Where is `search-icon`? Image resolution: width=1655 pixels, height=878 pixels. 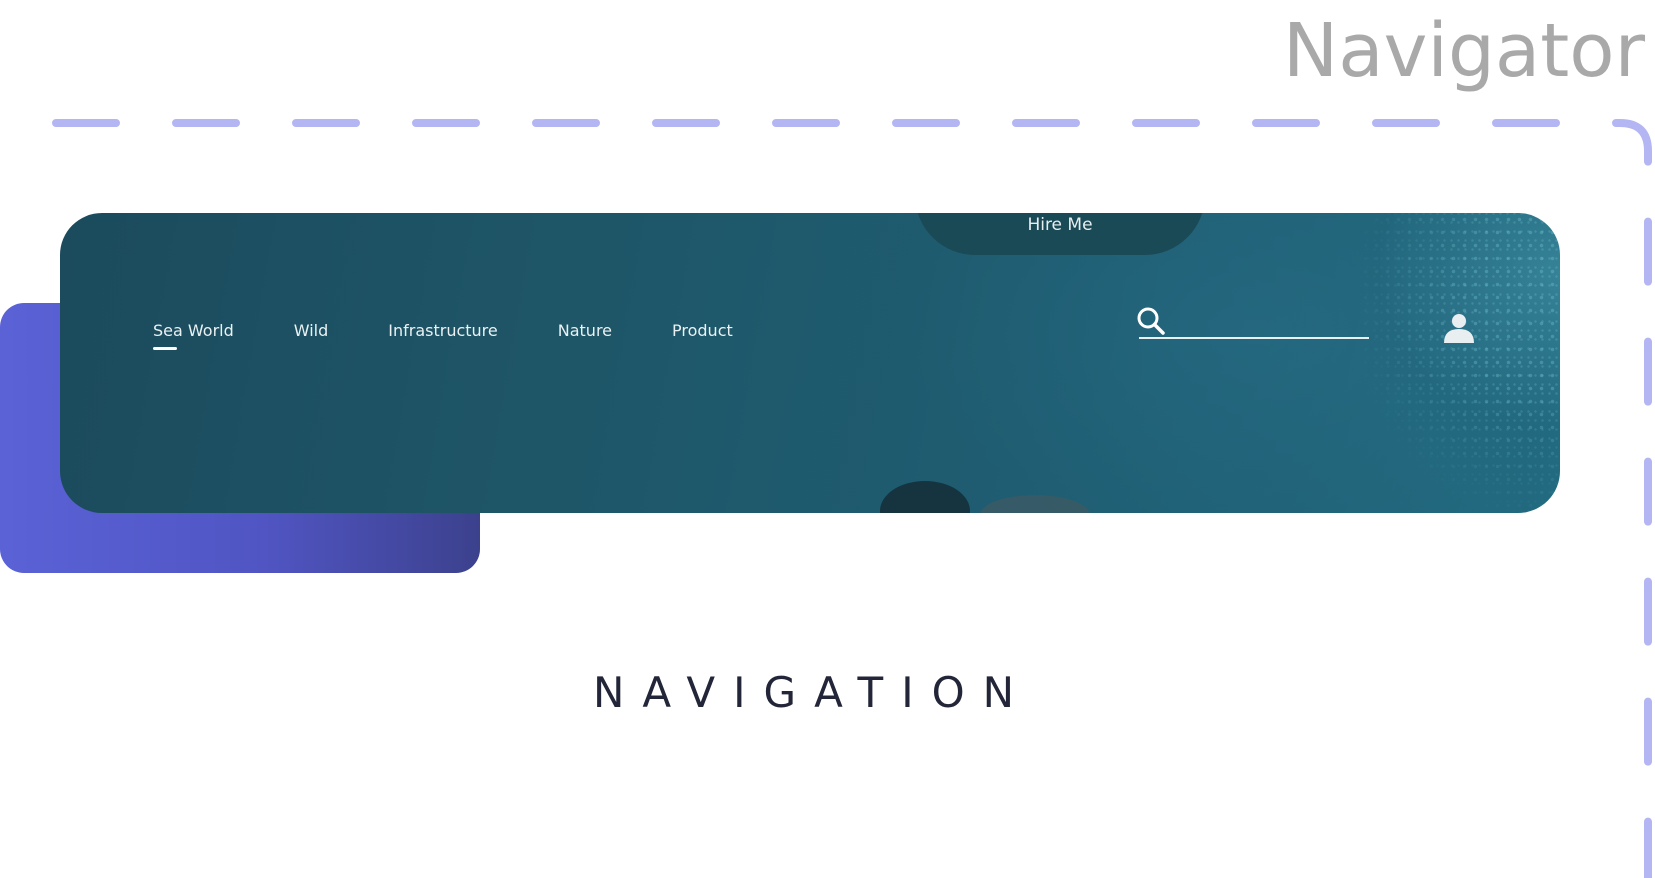 search-icon is located at coordinates (1151, 321).